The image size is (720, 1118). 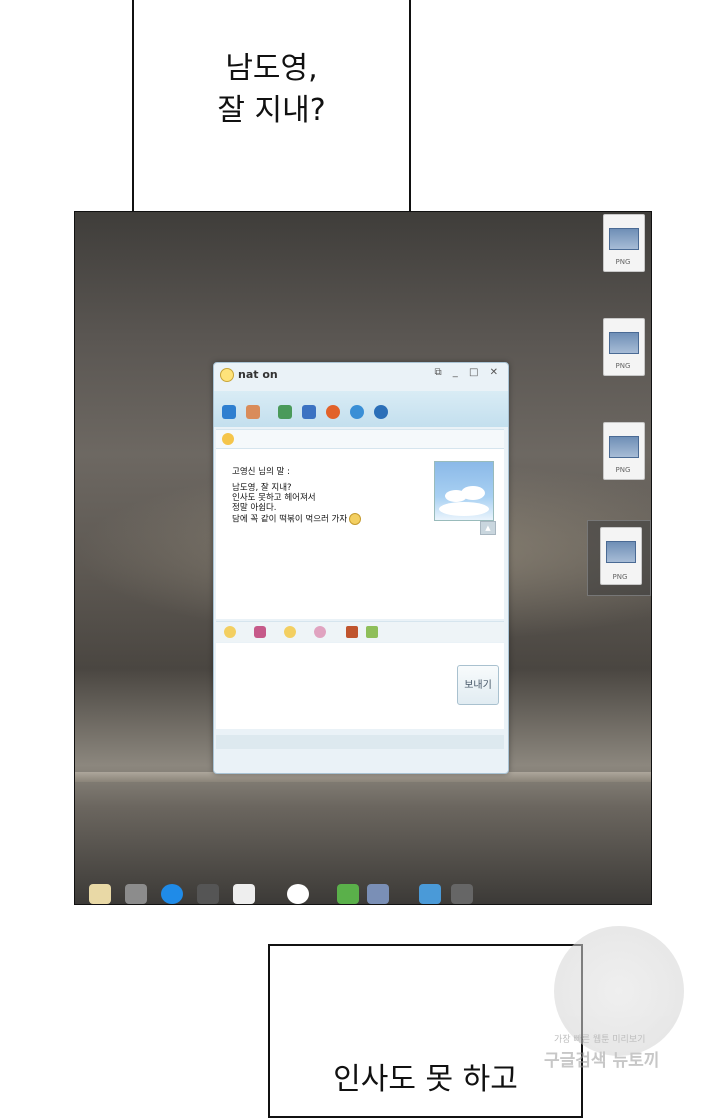 What do you see at coordinates (229, 412) in the screenshot?
I see `add-contact-icon` at bounding box center [229, 412].